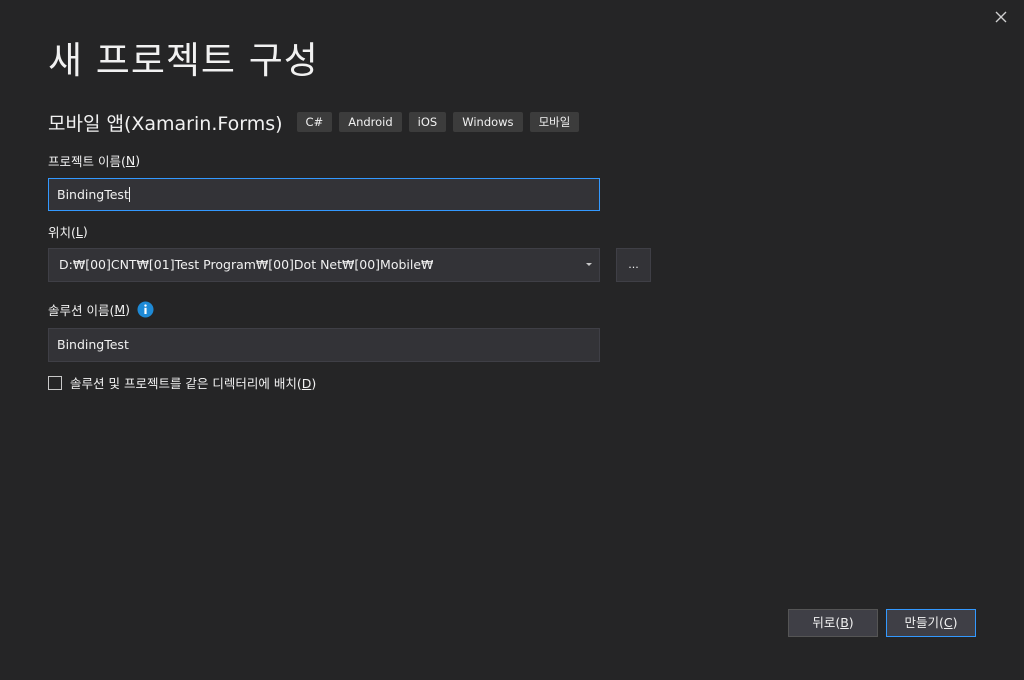 The height and width of the screenshot is (680, 1024). Describe the element at coordinates (314, 122) in the screenshot. I see `tag-csharp: C#` at that location.